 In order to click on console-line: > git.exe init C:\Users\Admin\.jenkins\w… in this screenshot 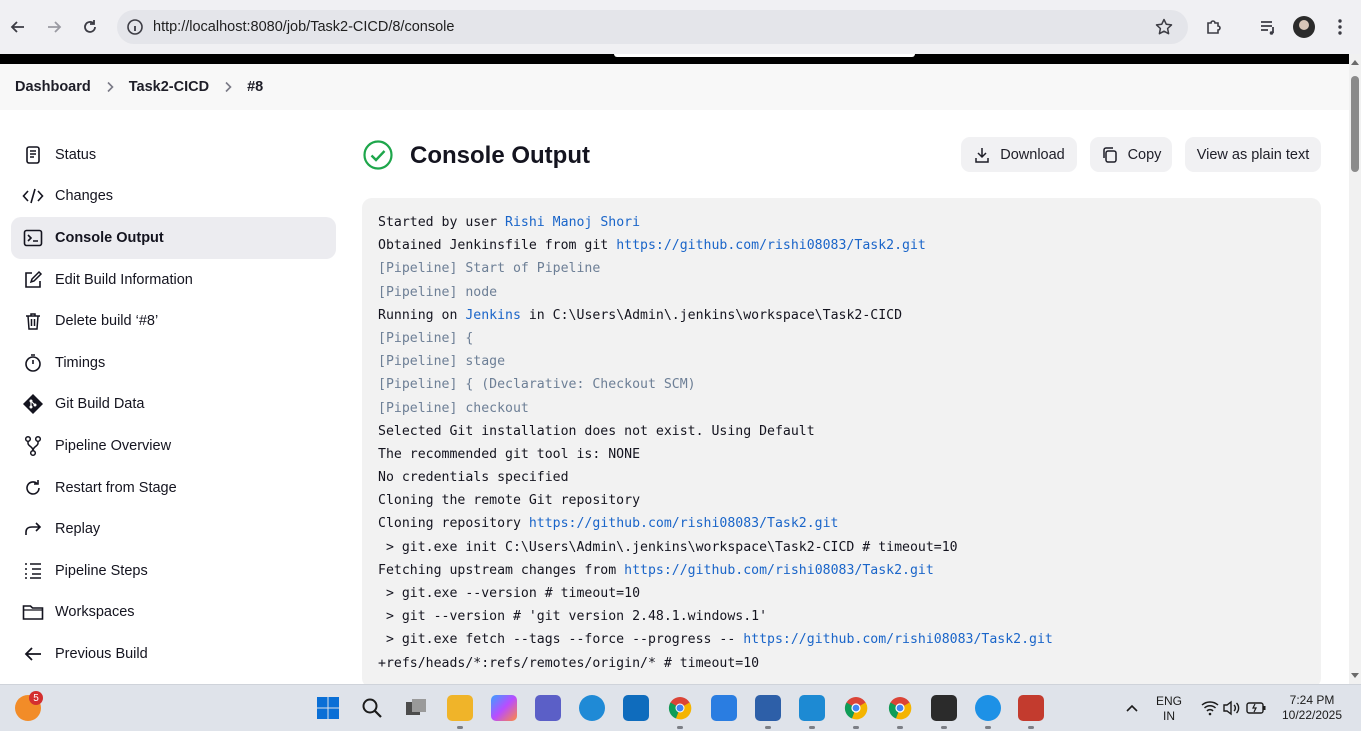, I will do `click(849, 547)`.